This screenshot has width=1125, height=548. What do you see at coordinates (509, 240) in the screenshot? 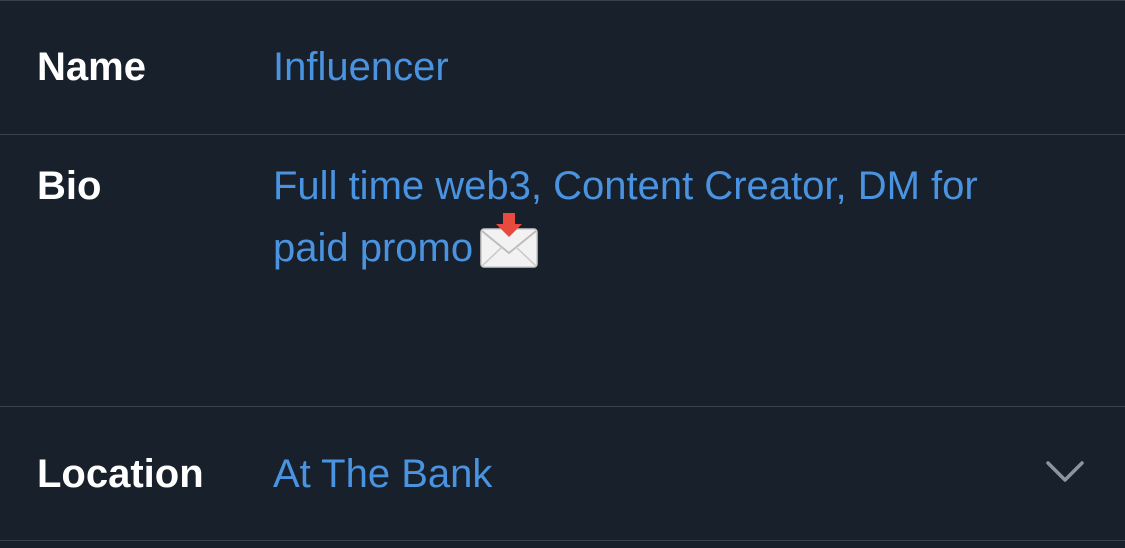
I see `envelope-with-arrow-icon` at bounding box center [509, 240].